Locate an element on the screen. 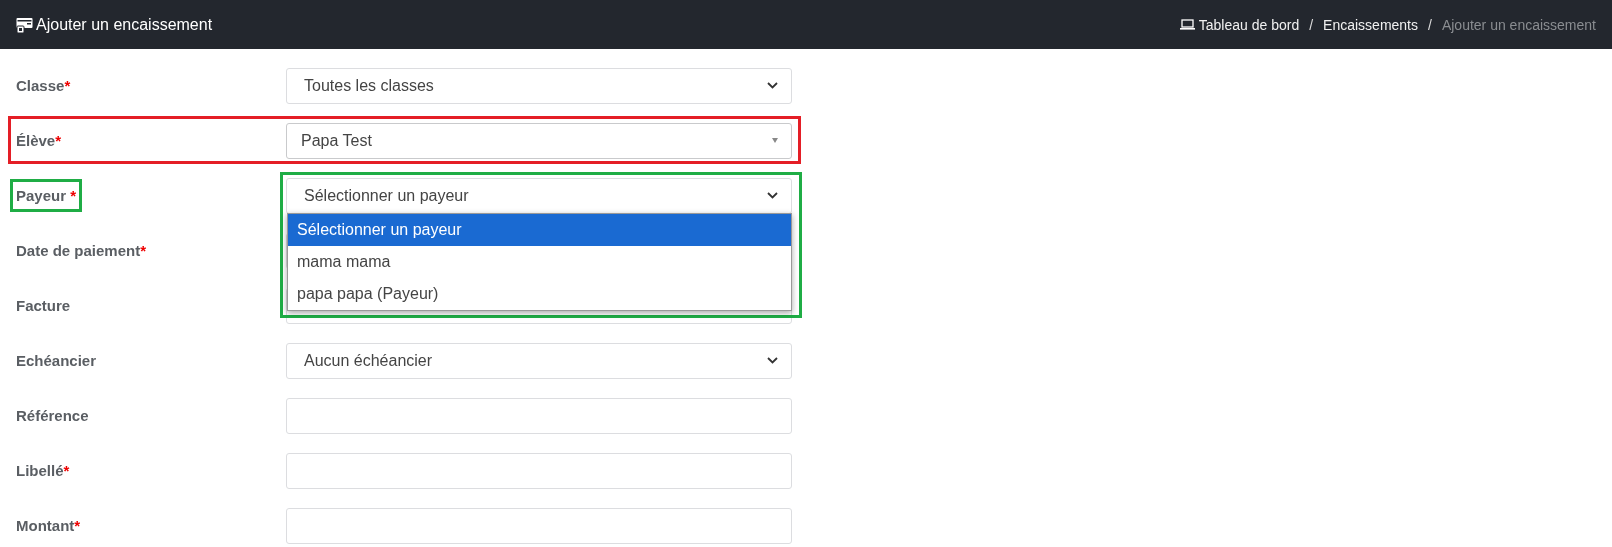 The image size is (1612, 547). dropdown-option: papa papa (Payeur) is located at coordinates (539, 294).